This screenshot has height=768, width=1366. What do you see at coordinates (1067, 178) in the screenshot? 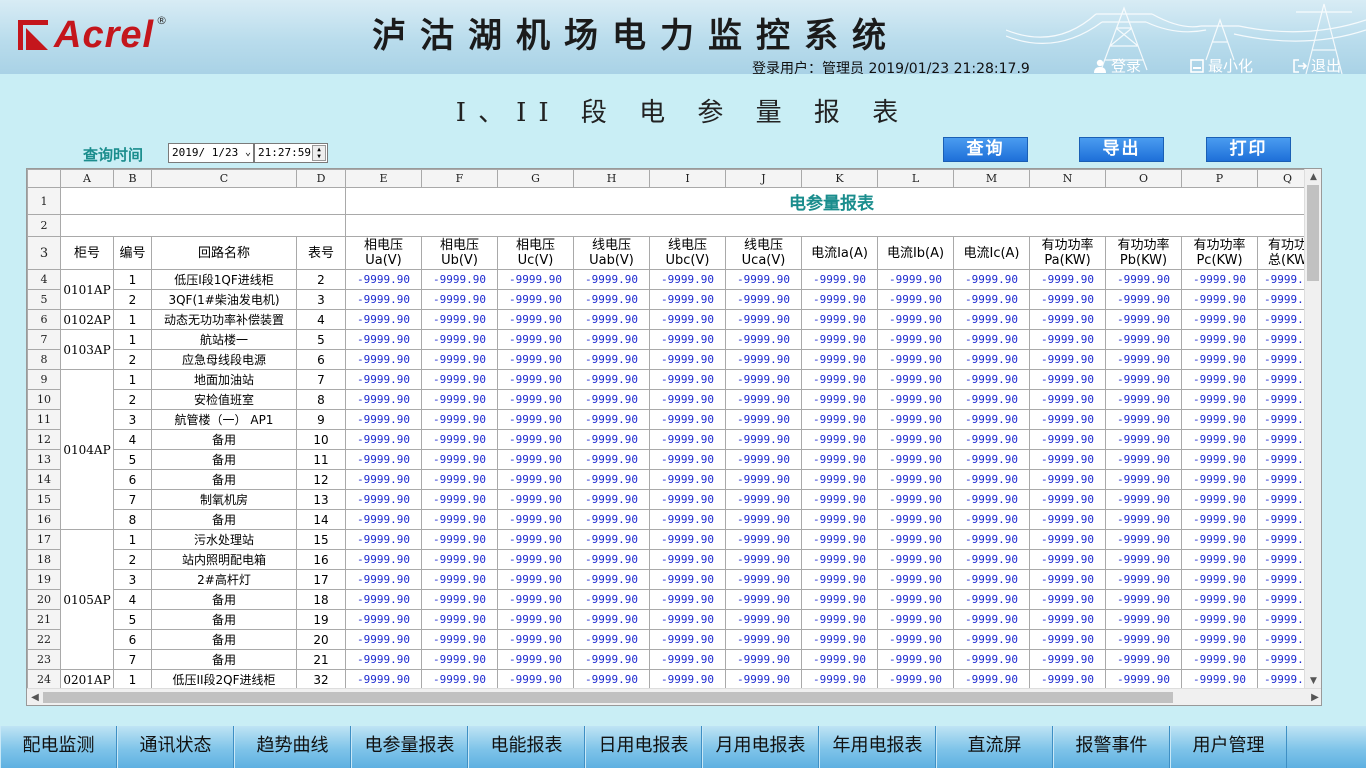
I see `column-header-n: N` at bounding box center [1067, 178].